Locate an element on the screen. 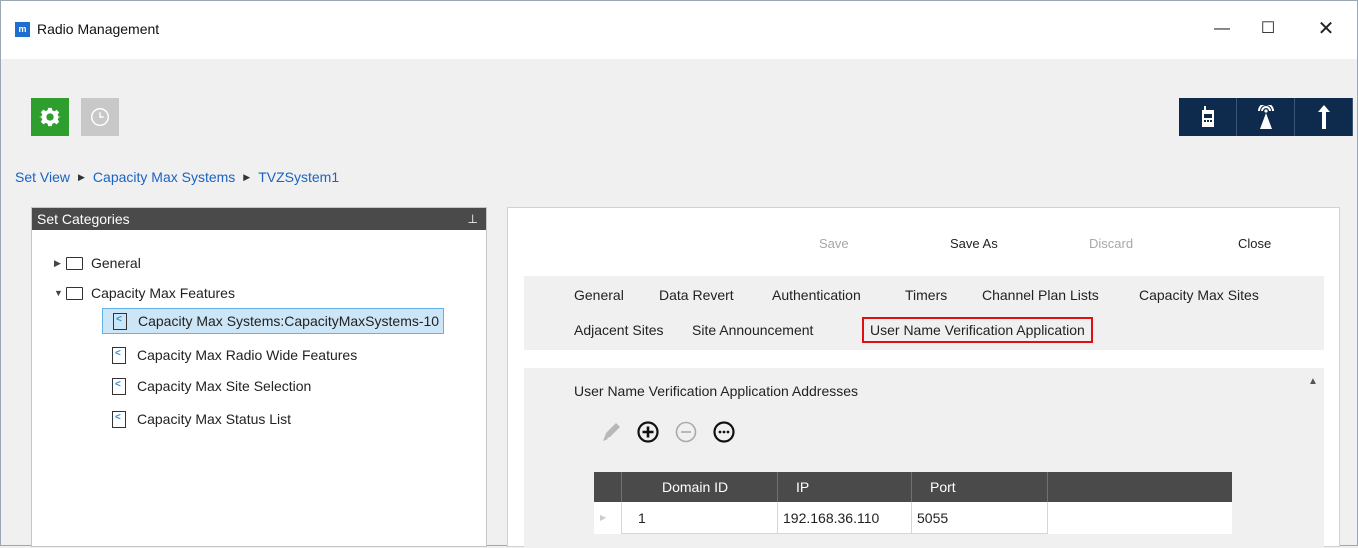 The height and width of the screenshot is (548, 1358). column-domain-id: Domain ID is located at coordinates (700, 487).